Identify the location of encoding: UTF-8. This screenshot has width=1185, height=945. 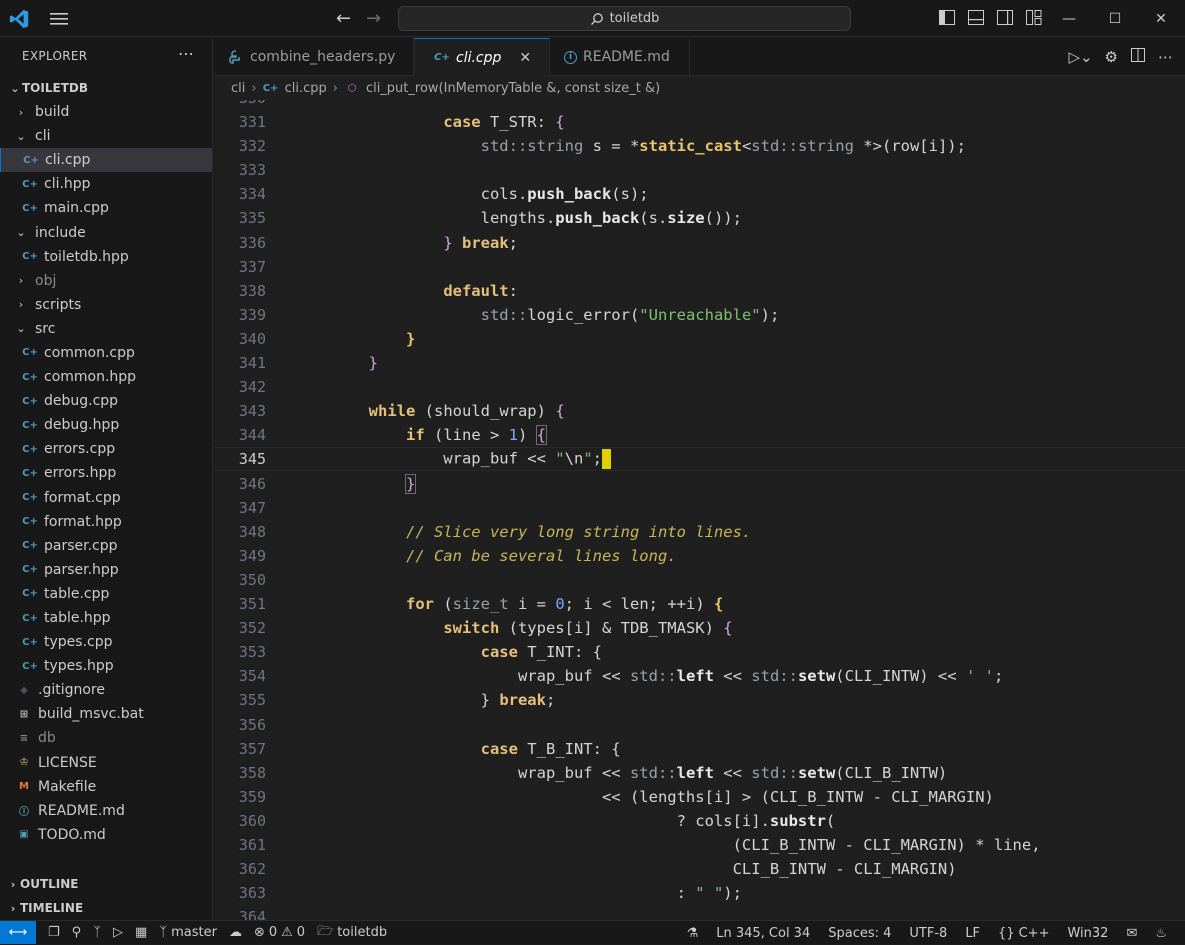
(928, 933).